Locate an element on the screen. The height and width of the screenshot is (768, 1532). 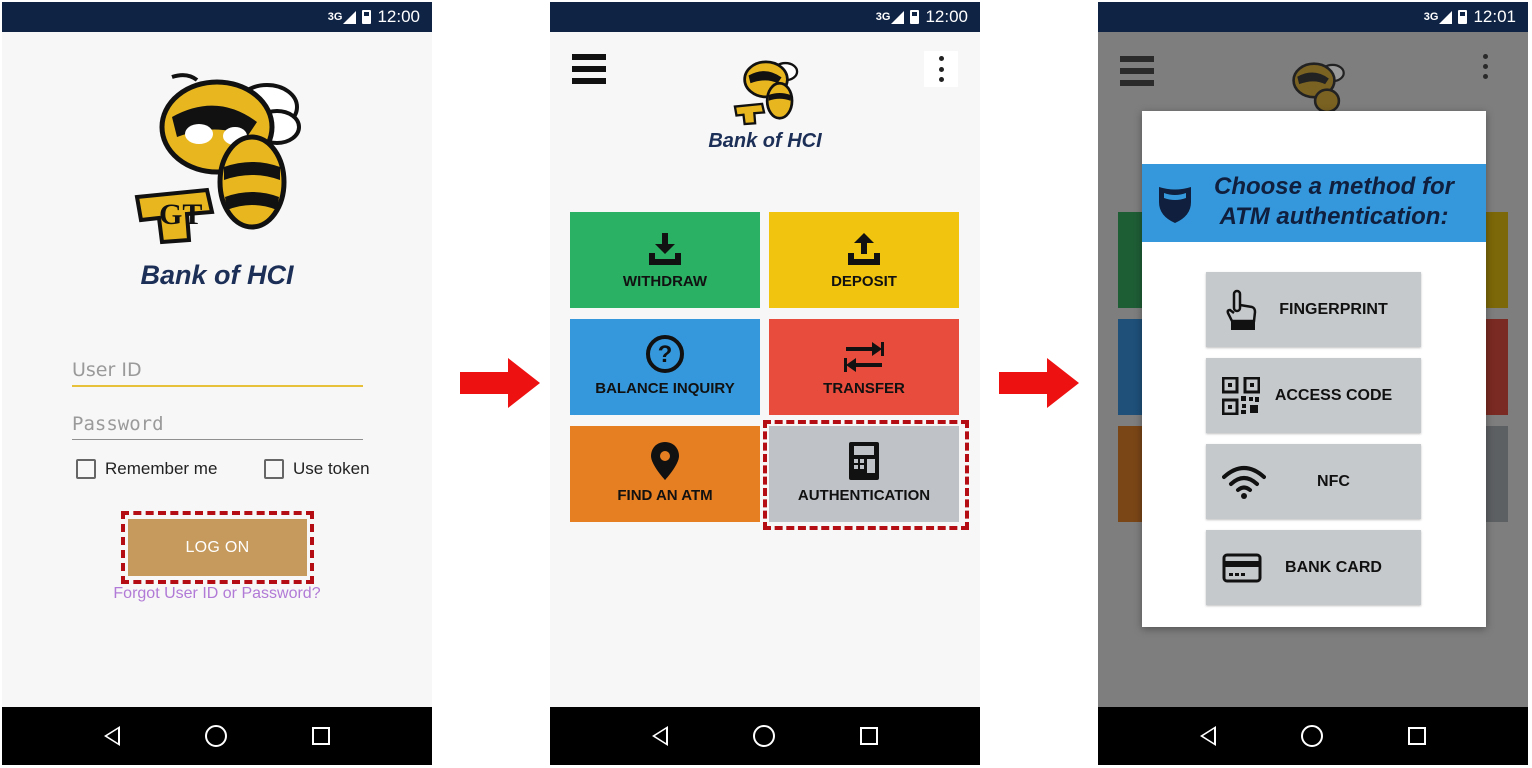
use-token-label: Use token is located at coordinates (331, 468).